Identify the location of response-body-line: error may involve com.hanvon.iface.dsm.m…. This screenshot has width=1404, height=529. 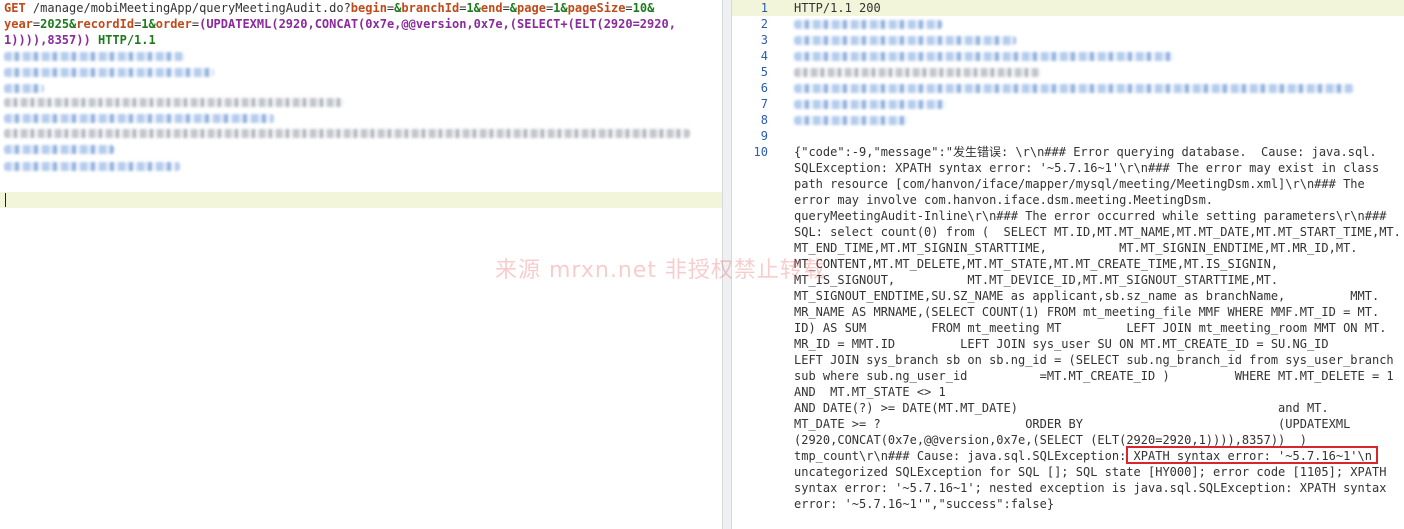
(1004, 200).